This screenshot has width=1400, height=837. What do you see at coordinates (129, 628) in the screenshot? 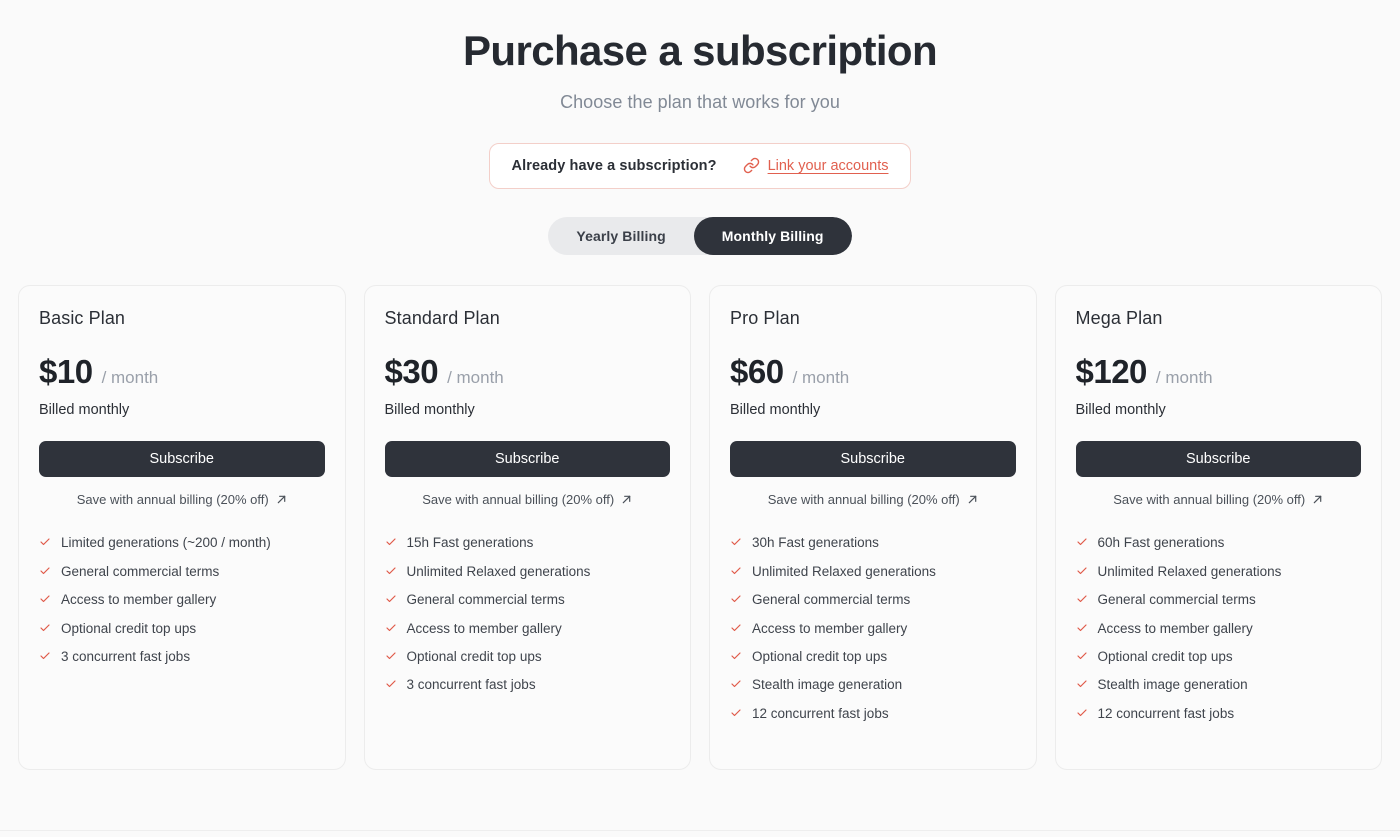
I see `feature-label: Optional credit top ups` at bounding box center [129, 628].